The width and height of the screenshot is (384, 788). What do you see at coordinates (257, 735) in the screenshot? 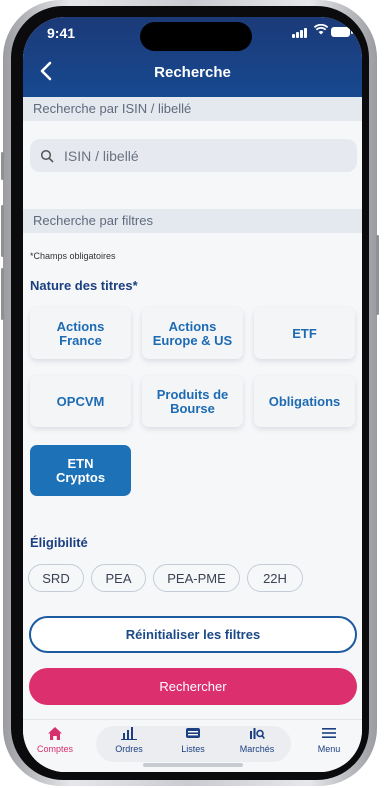
I see `market-search-icon` at bounding box center [257, 735].